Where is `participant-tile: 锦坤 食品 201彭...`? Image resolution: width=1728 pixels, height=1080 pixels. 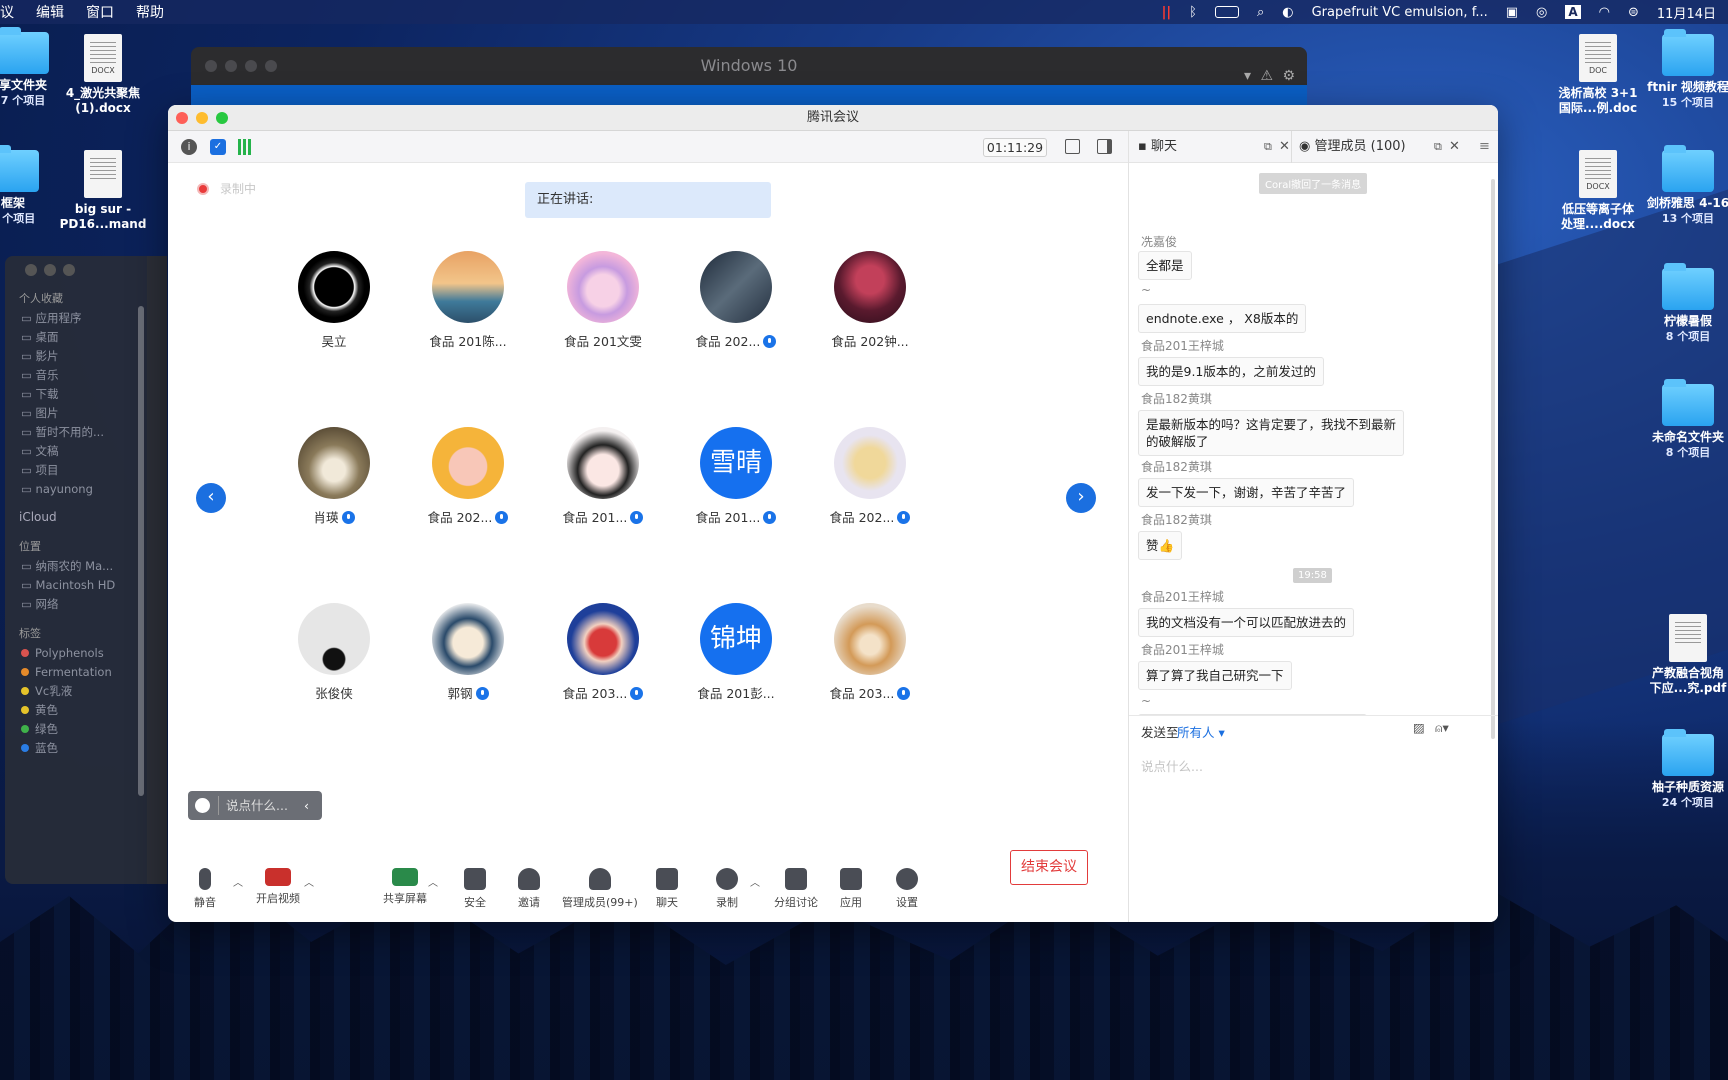 participant-tile: 锦坤 食品 201彭... is located at coordinates (736, 652).